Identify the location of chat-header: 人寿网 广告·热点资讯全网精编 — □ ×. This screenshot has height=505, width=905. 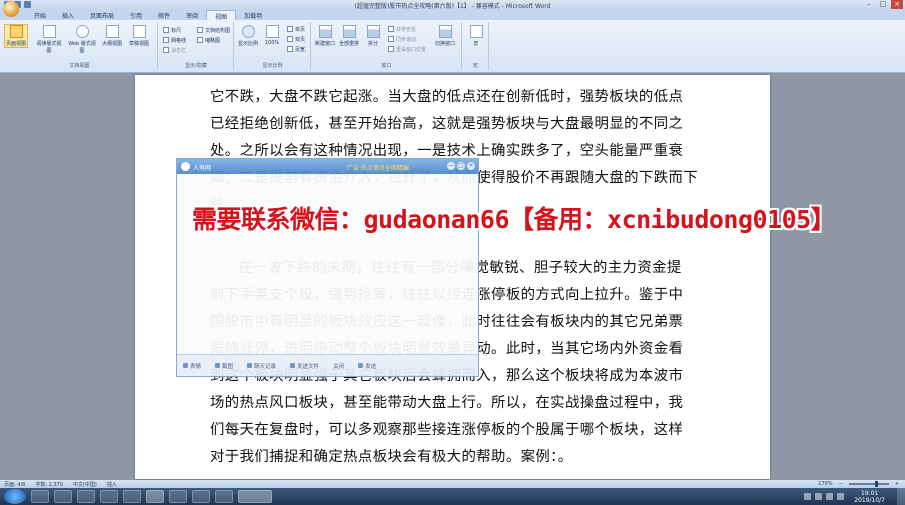
(327, 166).